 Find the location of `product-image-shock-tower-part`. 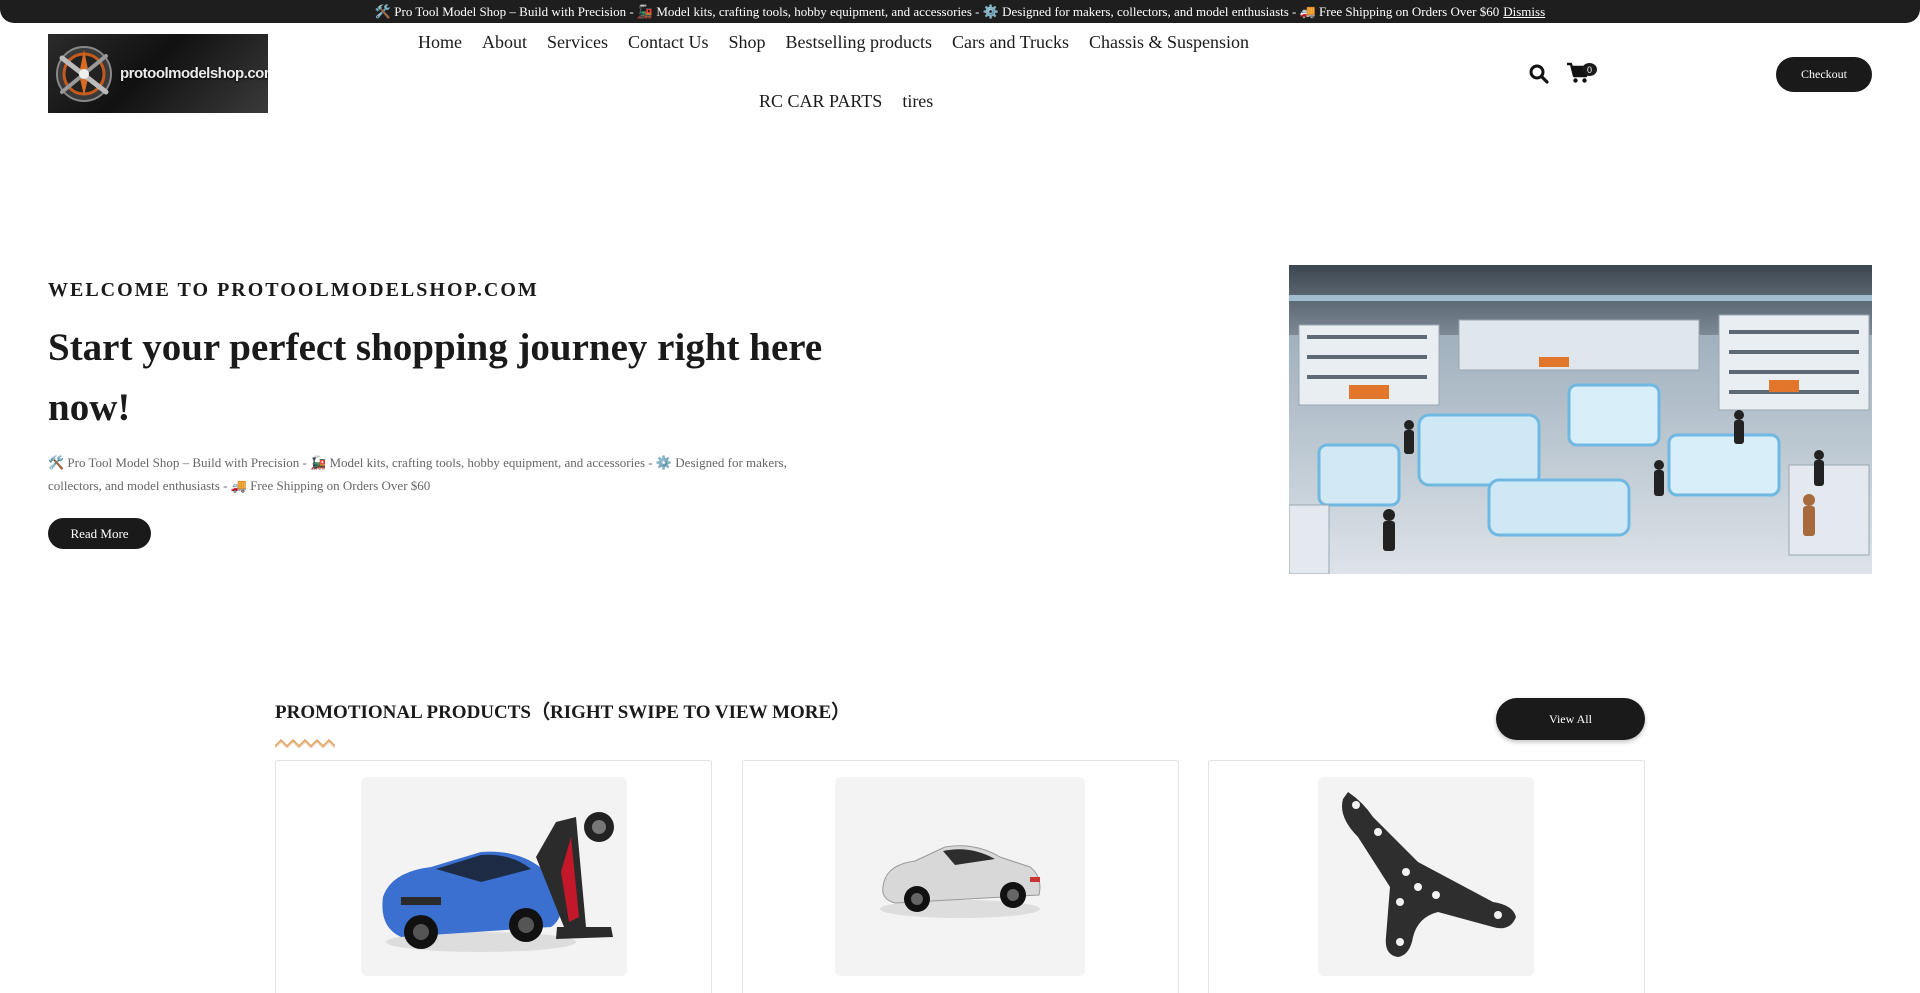

product-image-shock-tower-part is located at coordinates (1426, 876).